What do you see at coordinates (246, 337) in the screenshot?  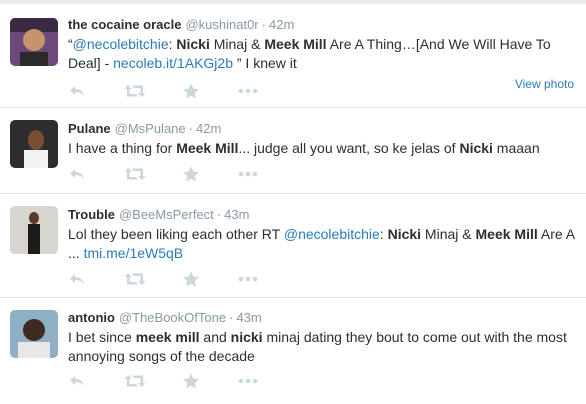 I see `highlighted-term: nicki` at bounding box center [246, 337].